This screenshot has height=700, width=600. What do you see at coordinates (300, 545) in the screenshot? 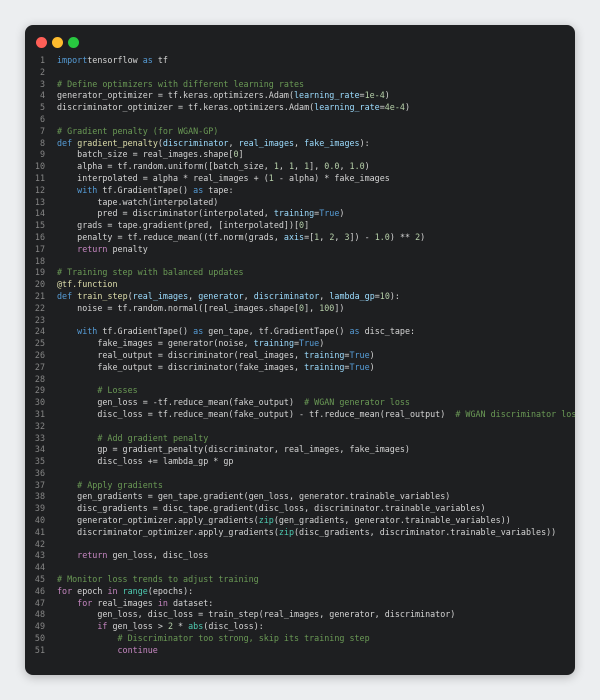
I see `code-line: 42` at bounding box center [300, 545].